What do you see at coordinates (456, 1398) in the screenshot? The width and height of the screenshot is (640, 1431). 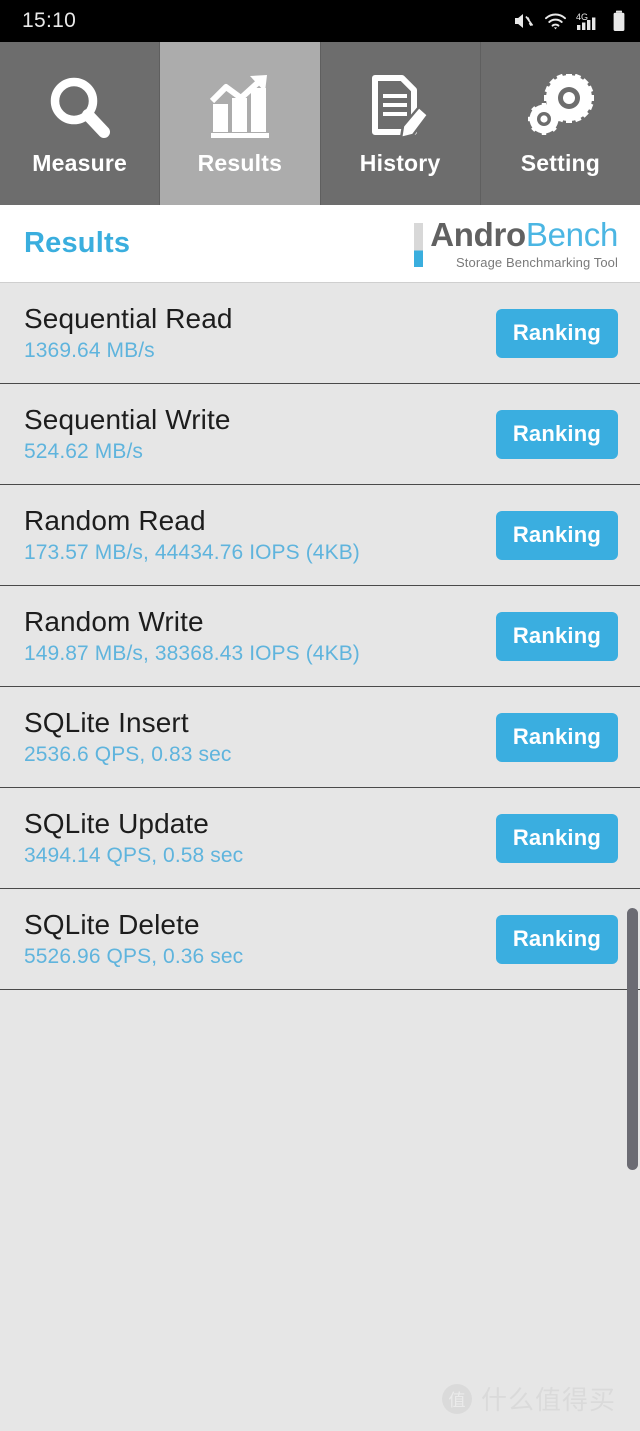 I see `watermark-badge-icon: 值` at bounding box center [456, 1398].